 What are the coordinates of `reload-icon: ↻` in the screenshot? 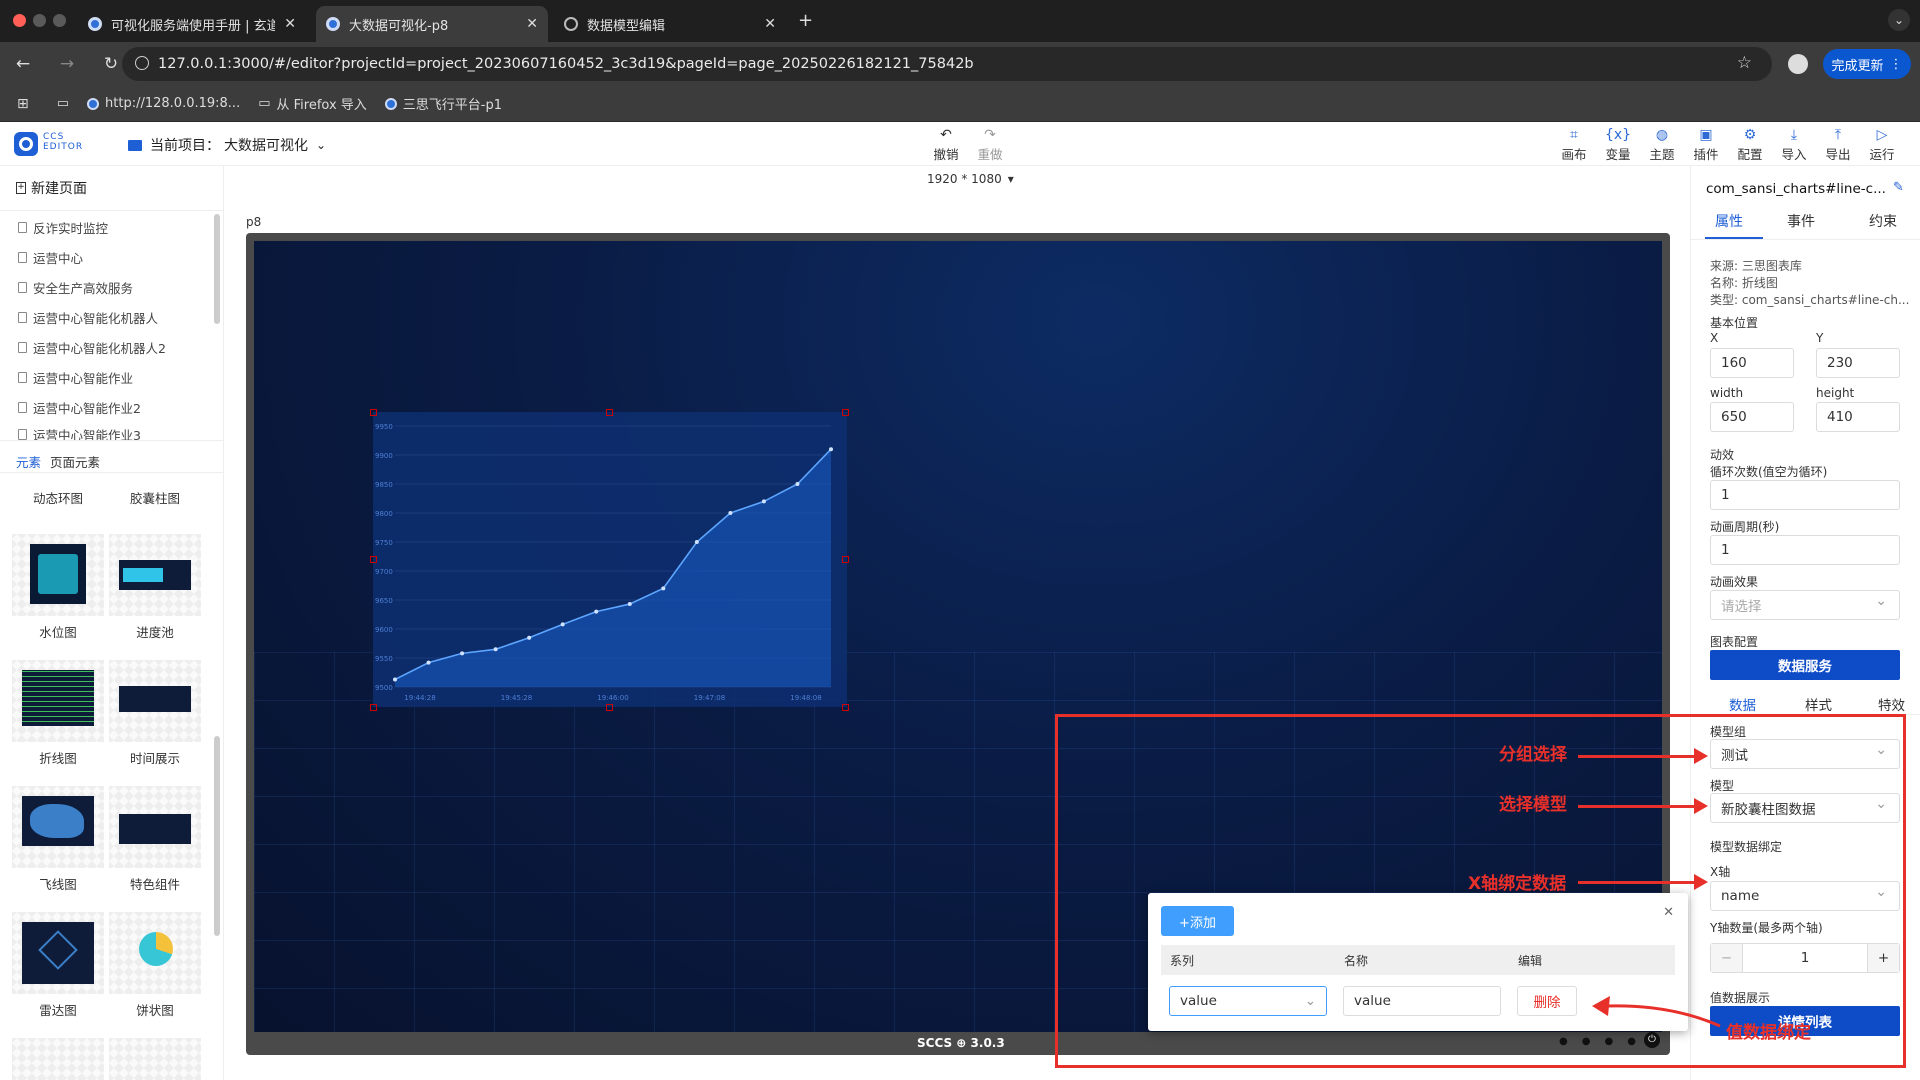 It's located at (111, 64).